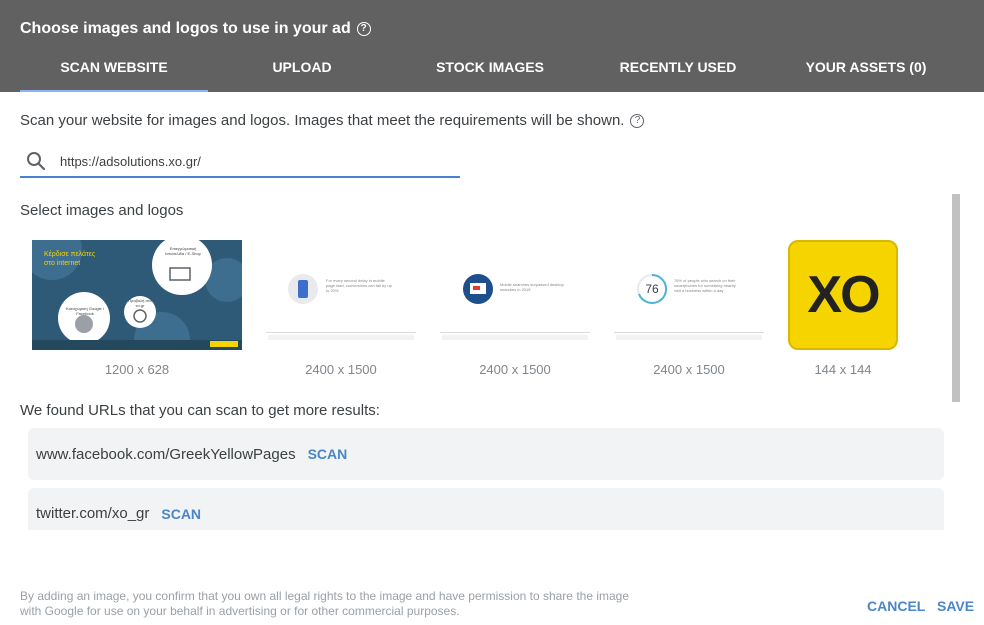 The width and height of the screenshot is (984, 625). Describe the element at coordinates (255, 161) in the screenshot. I see `url-input` at that location.